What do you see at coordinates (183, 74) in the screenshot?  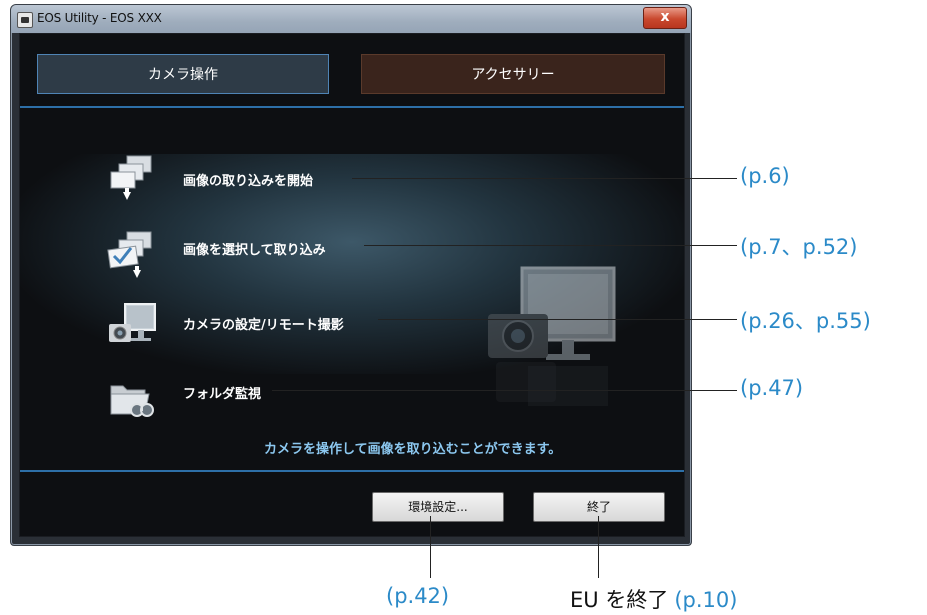 I see `tab-camera-control: カメラ操作` at bounding box center [183, 74].